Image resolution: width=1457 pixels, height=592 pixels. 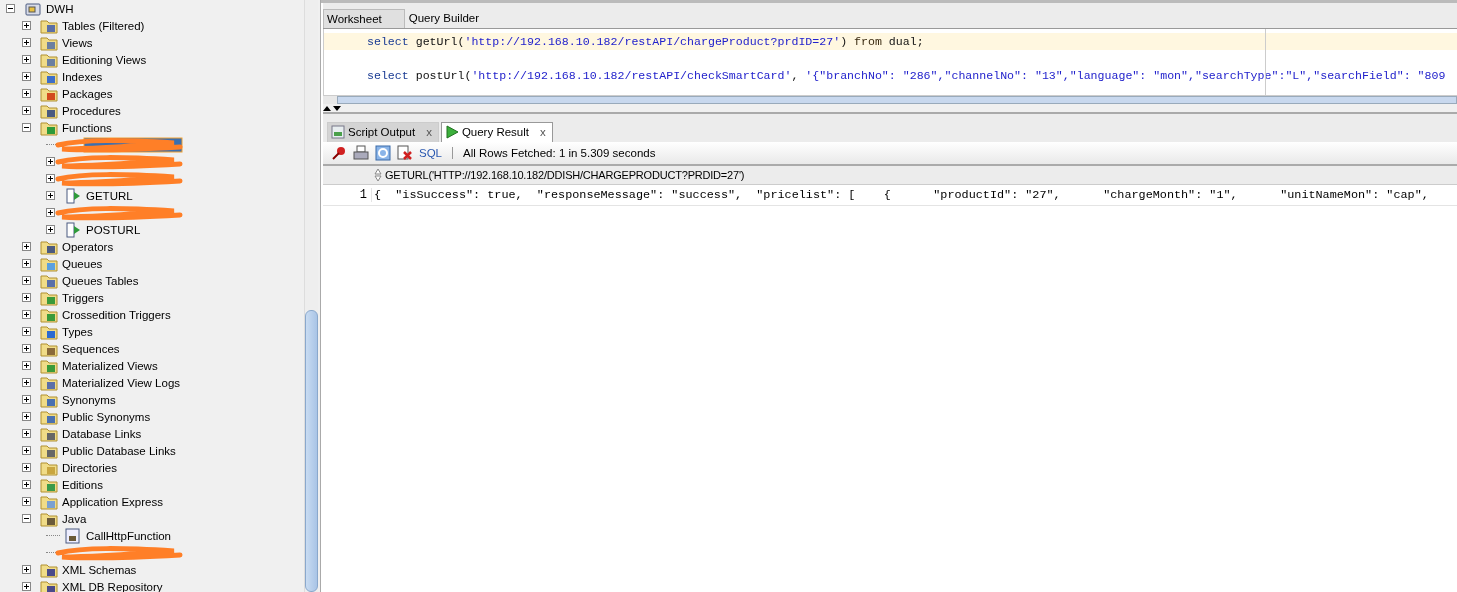 What do you see at coordinates (53, 535) in the screenshot?
I see `tree-connector` at bounding box center [53, 535].